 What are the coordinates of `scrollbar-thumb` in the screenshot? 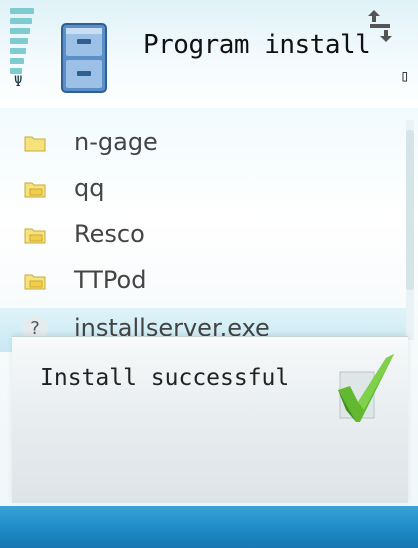 It's located at (410, 210).